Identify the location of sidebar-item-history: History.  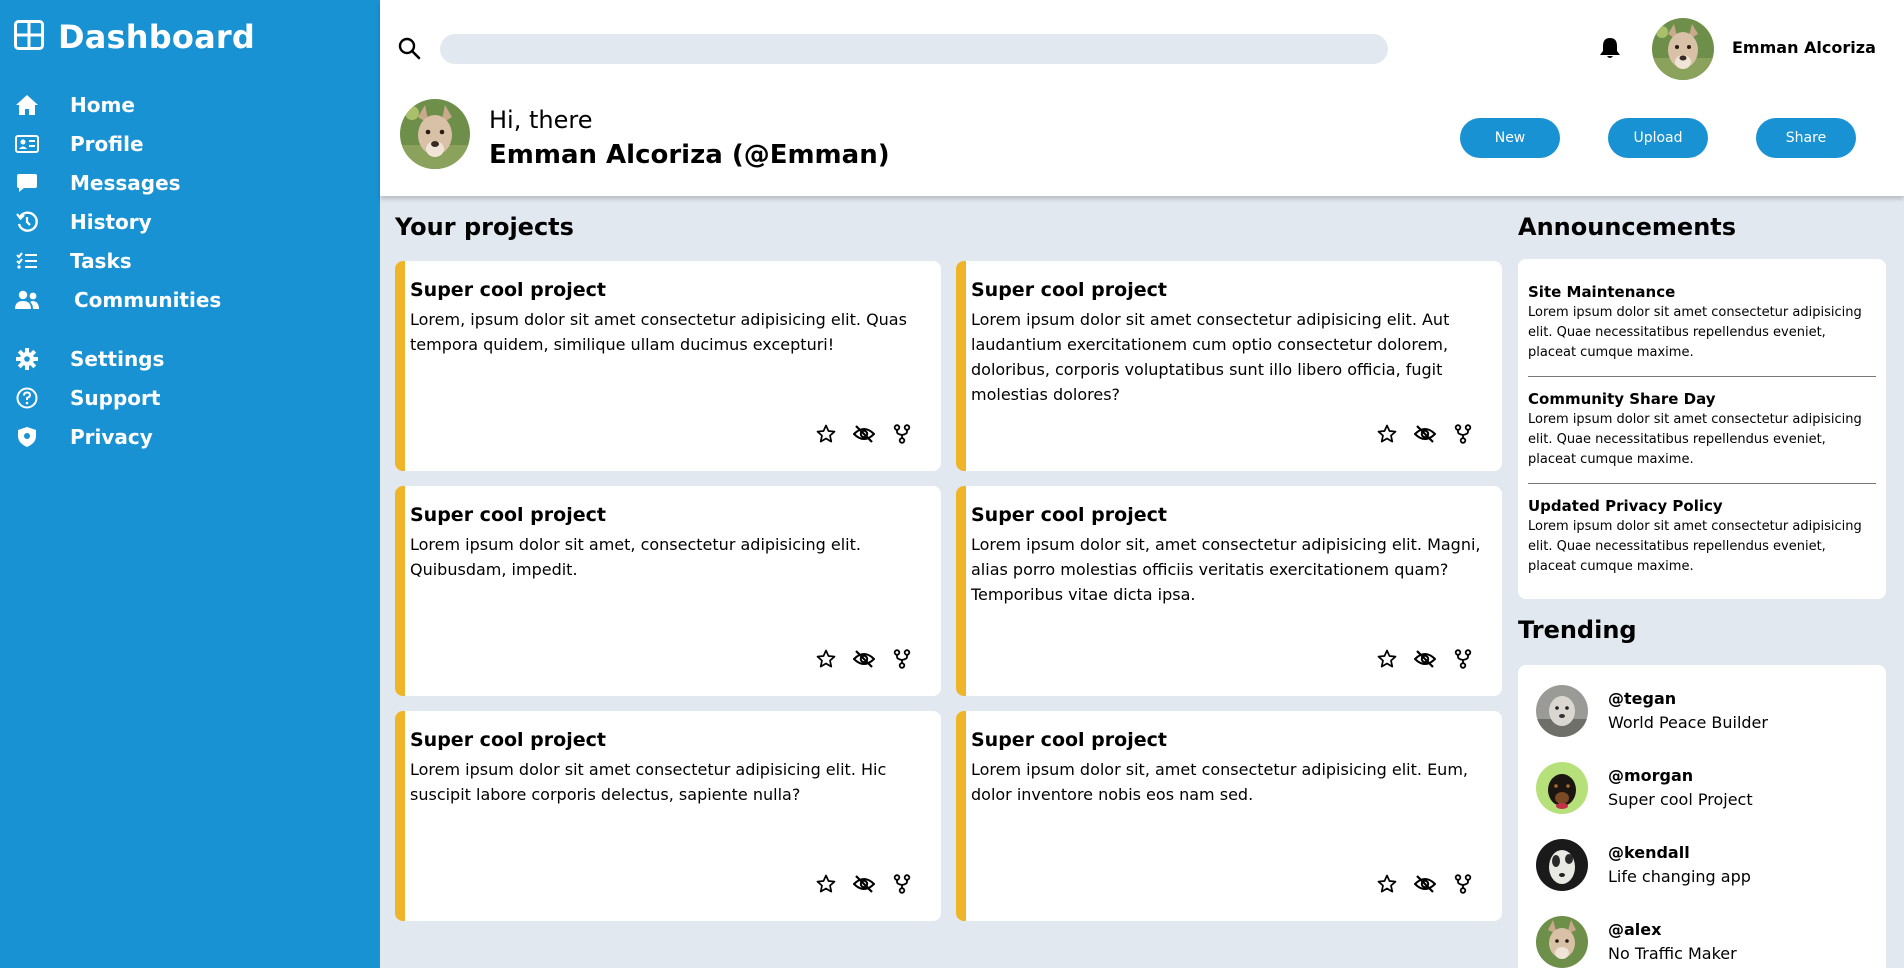
(83, 222).